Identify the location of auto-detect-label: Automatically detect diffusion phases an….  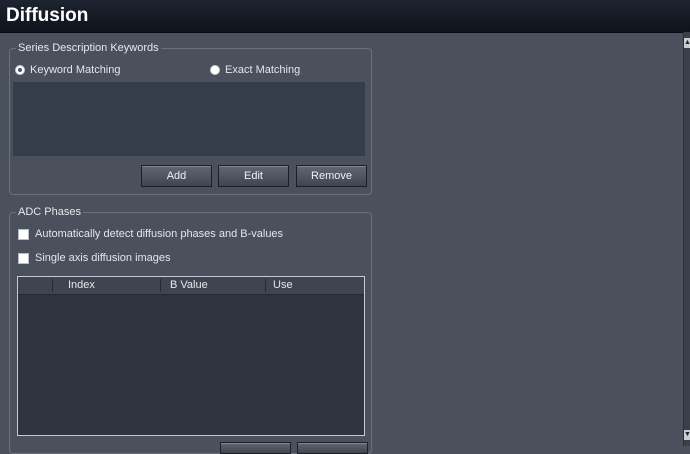
(159, 234).